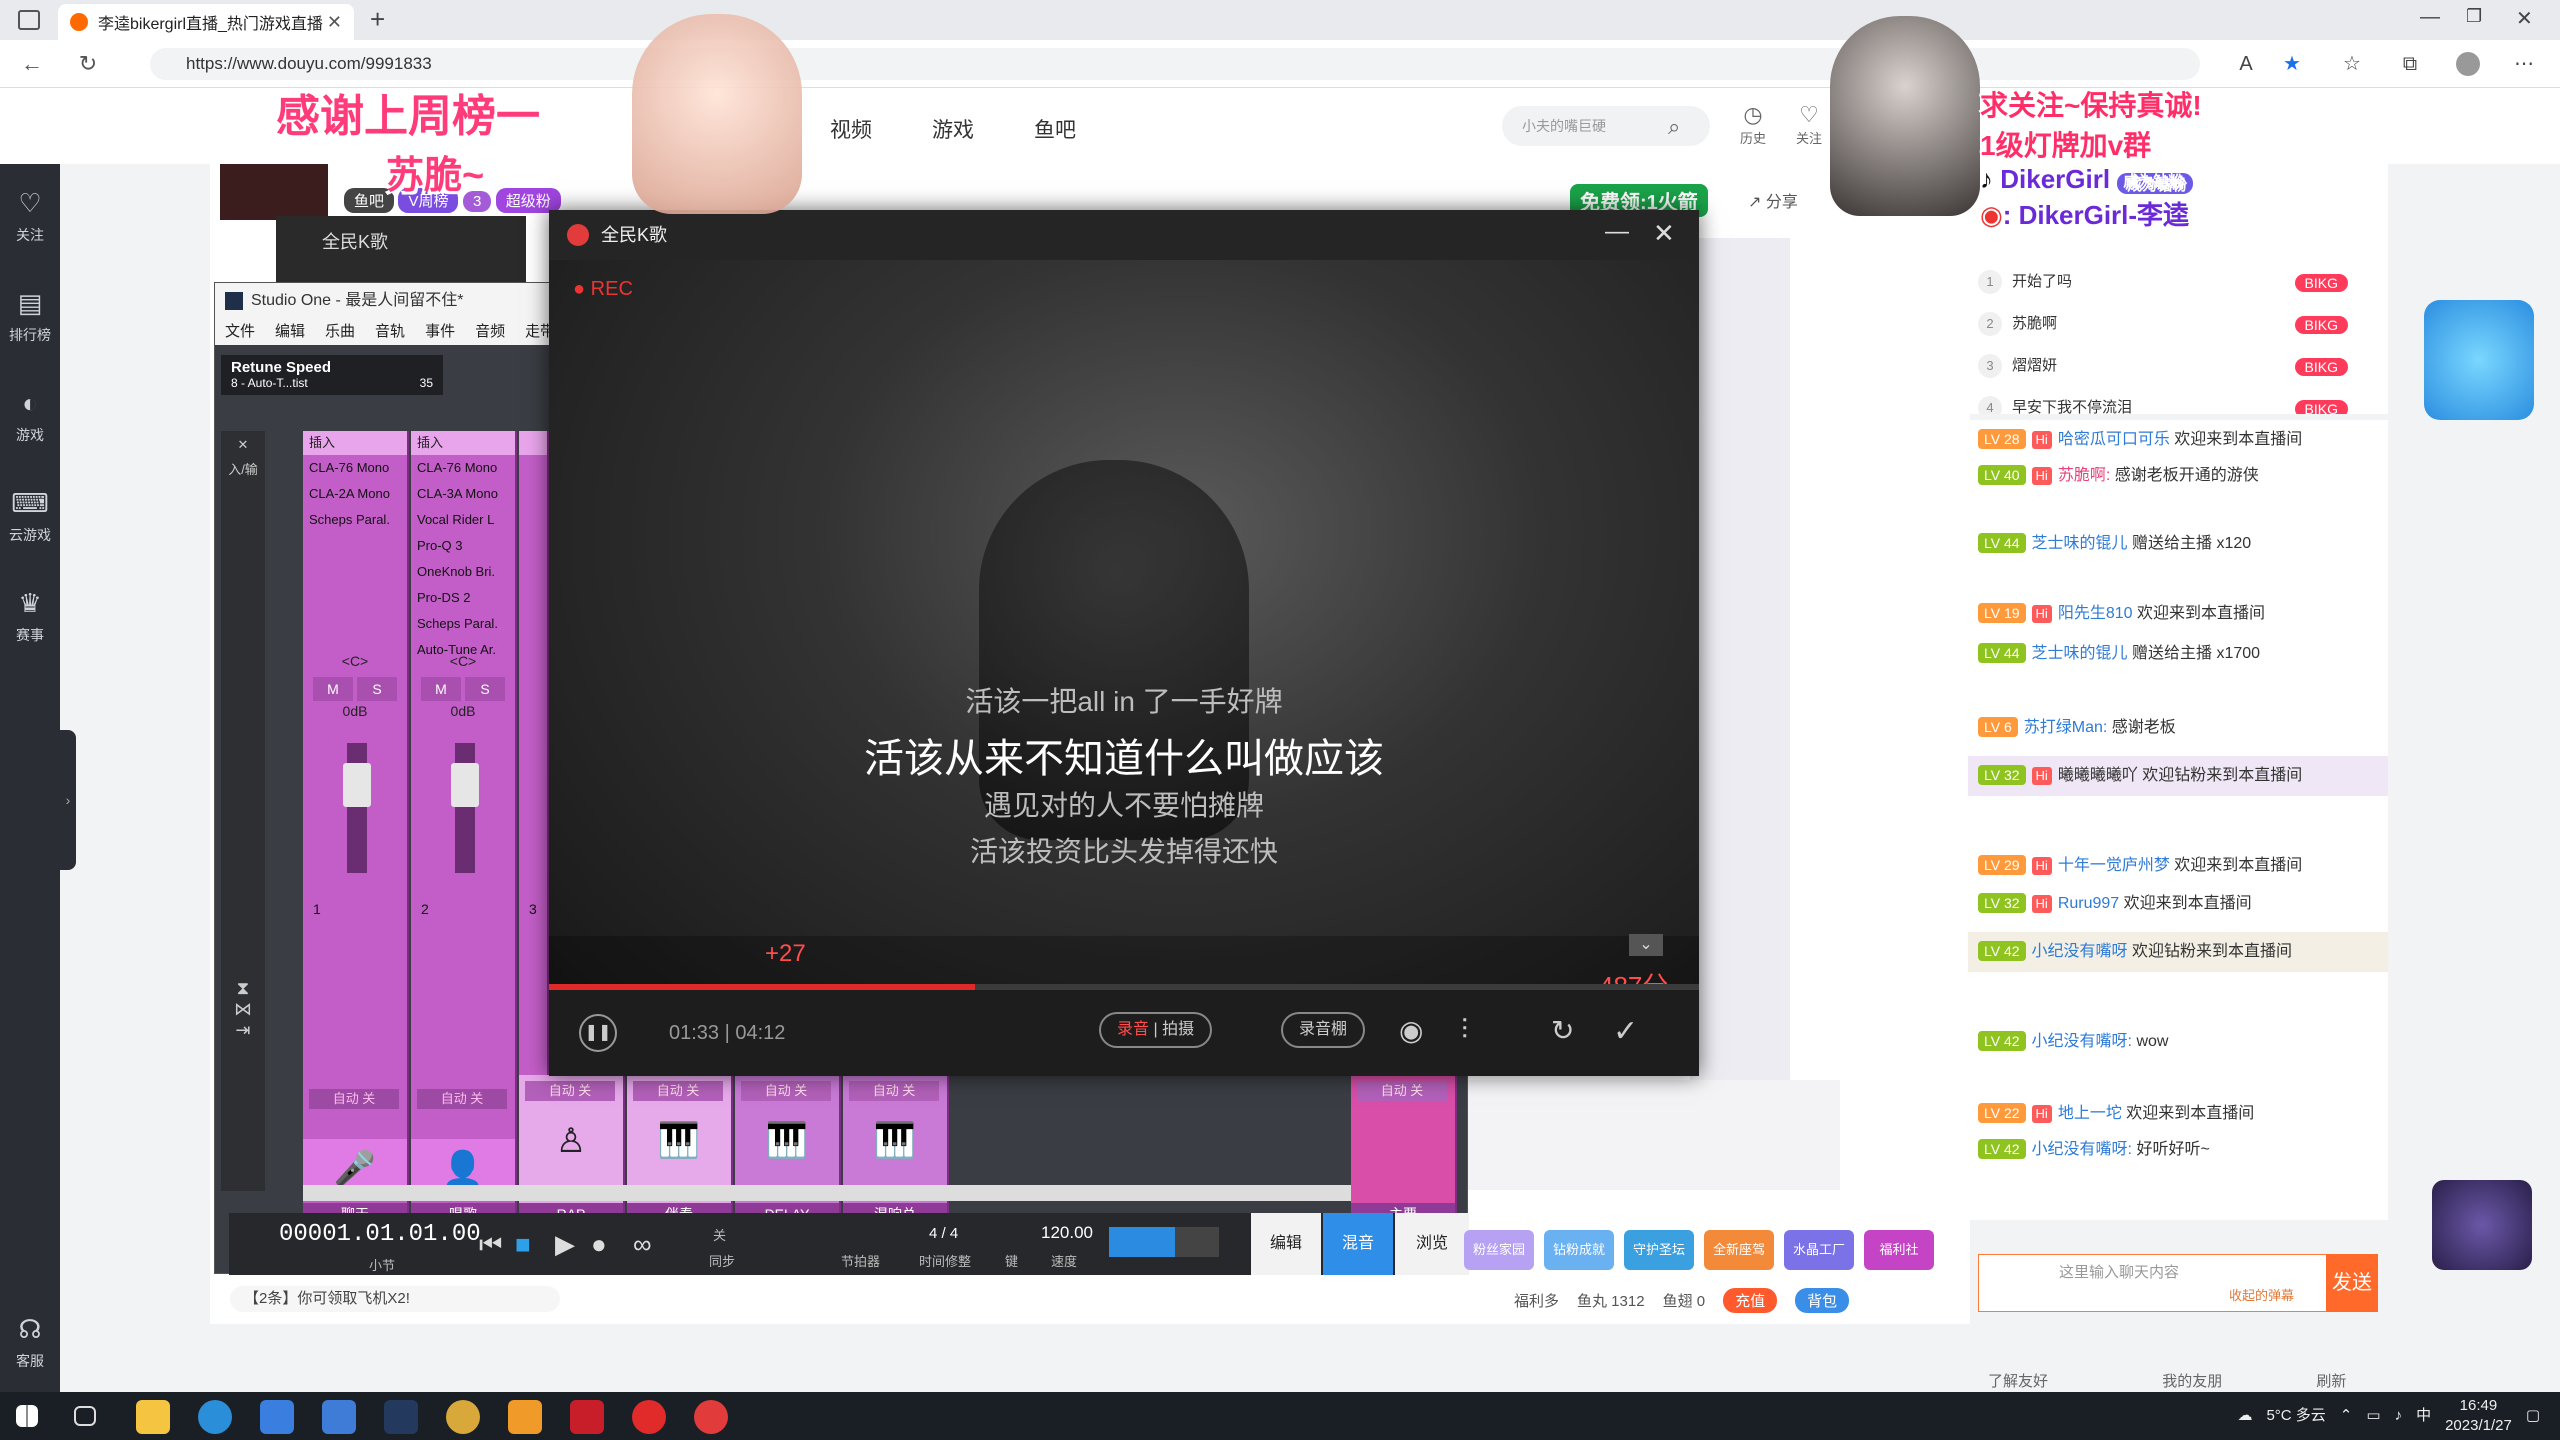  What do you see at coordinates (943, 1233) in the screenshot?
I see `time-signature: 4 / 4` at bounding box center [943, 1233].